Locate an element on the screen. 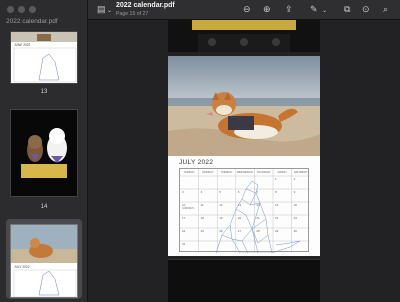 The width and height of the screenshot is (400, 302). close-window-button is located at coordinates (10, 9).